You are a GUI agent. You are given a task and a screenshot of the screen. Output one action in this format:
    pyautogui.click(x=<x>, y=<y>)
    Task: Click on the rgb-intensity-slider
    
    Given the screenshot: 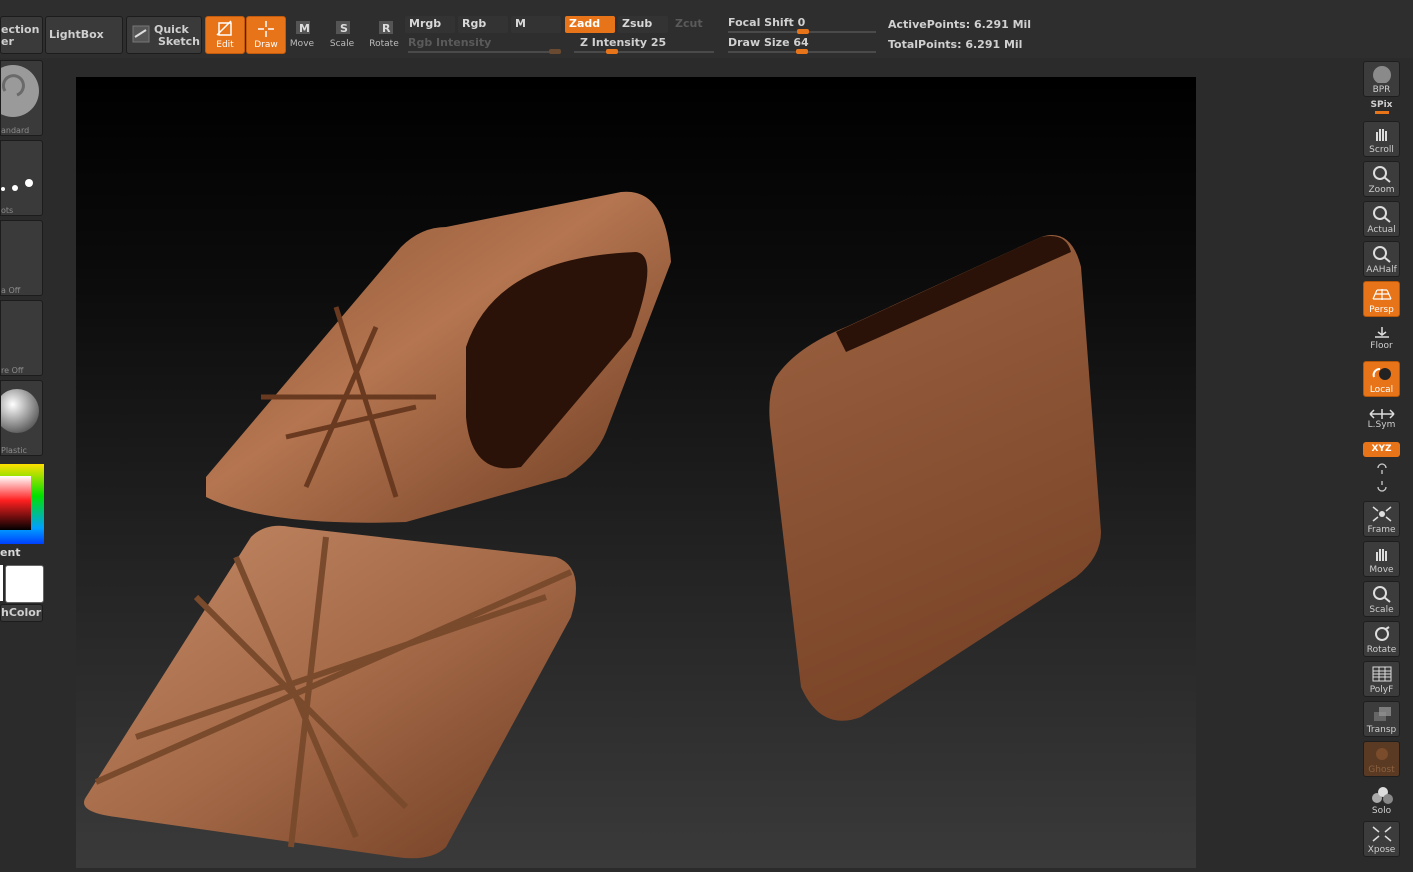 What is the action you would take?
    pyautogui.click(x=484, y=51)
    